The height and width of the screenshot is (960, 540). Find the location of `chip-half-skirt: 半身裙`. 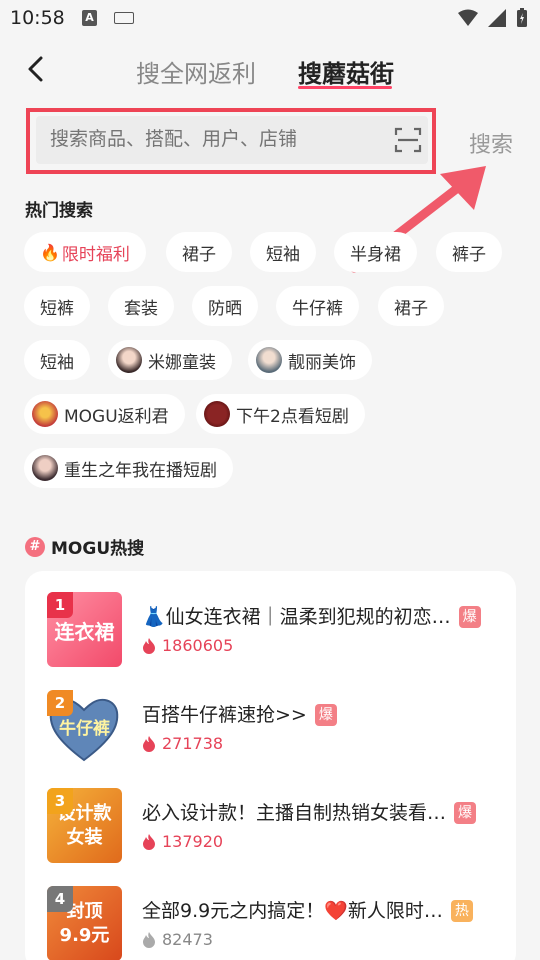

chip-half-skirt: 半身裙 is located at coordinates (375, 252).